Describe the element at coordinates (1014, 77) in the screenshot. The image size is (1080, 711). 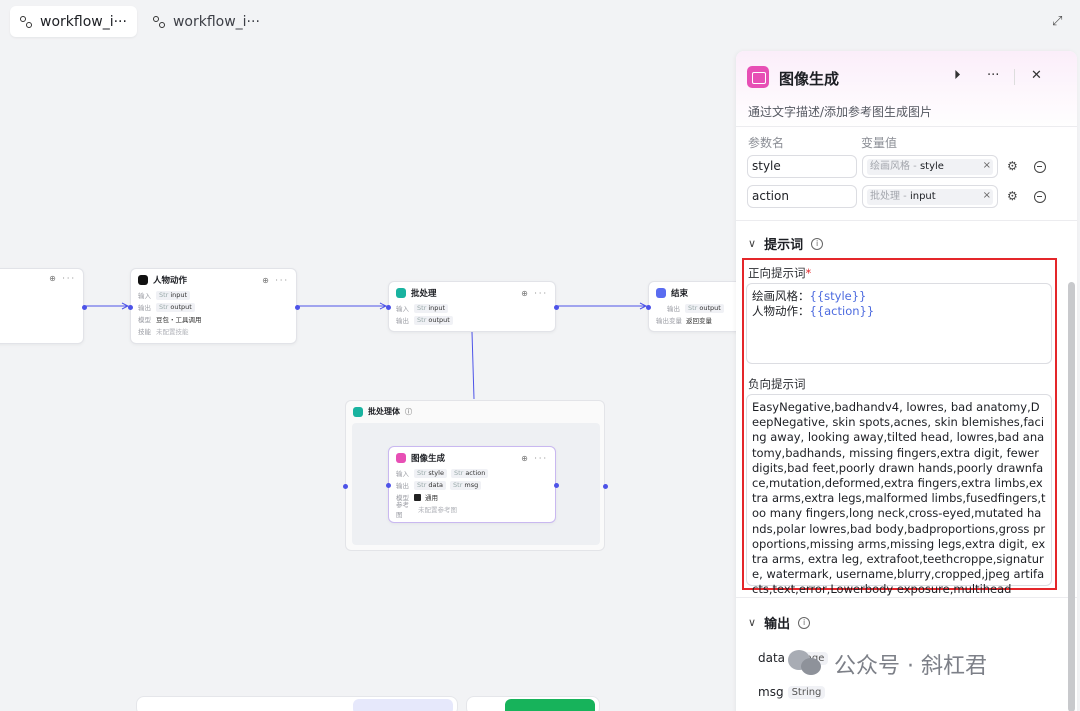
I see `header-divider` at that location.